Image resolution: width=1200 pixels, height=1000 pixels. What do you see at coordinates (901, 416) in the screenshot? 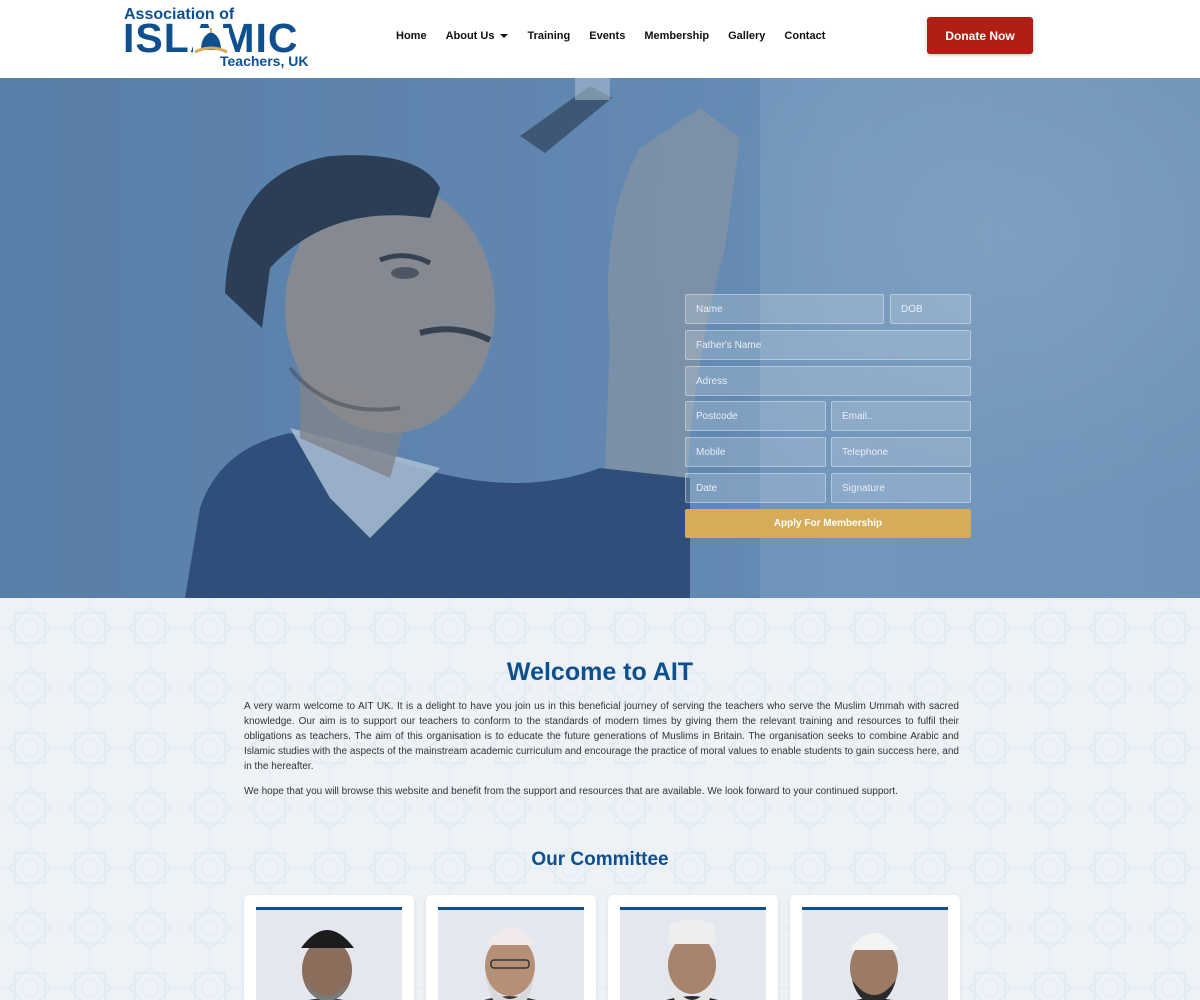
I see `email-input: Email..` at bounding box center [901, 416].